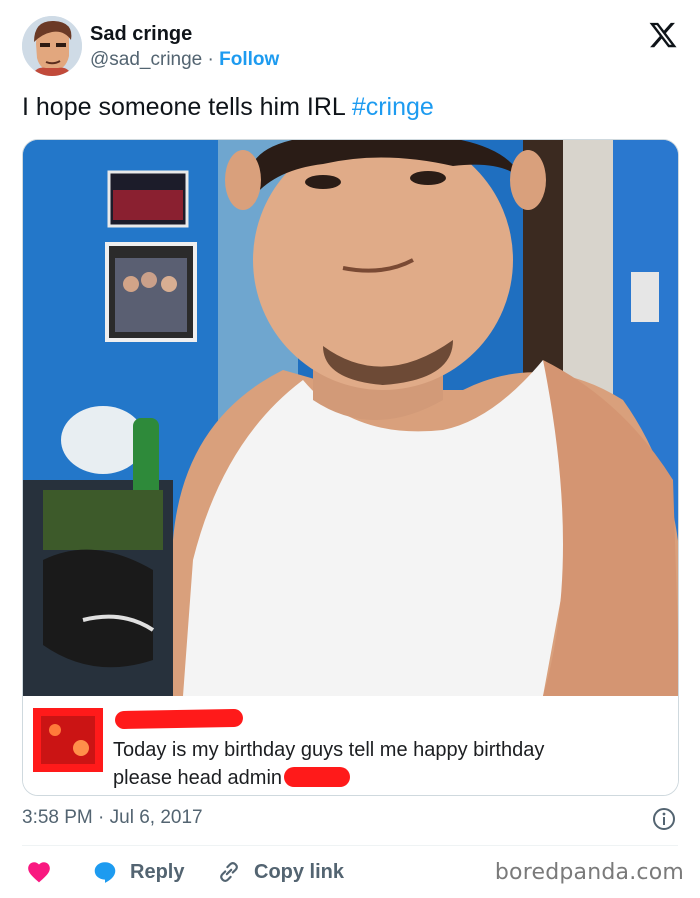 This screenshot has height=898, width=700. What do you see at coordinates (39, 872) in the screenshot?
I see `heart-icon` at bounding box center [39, 872].